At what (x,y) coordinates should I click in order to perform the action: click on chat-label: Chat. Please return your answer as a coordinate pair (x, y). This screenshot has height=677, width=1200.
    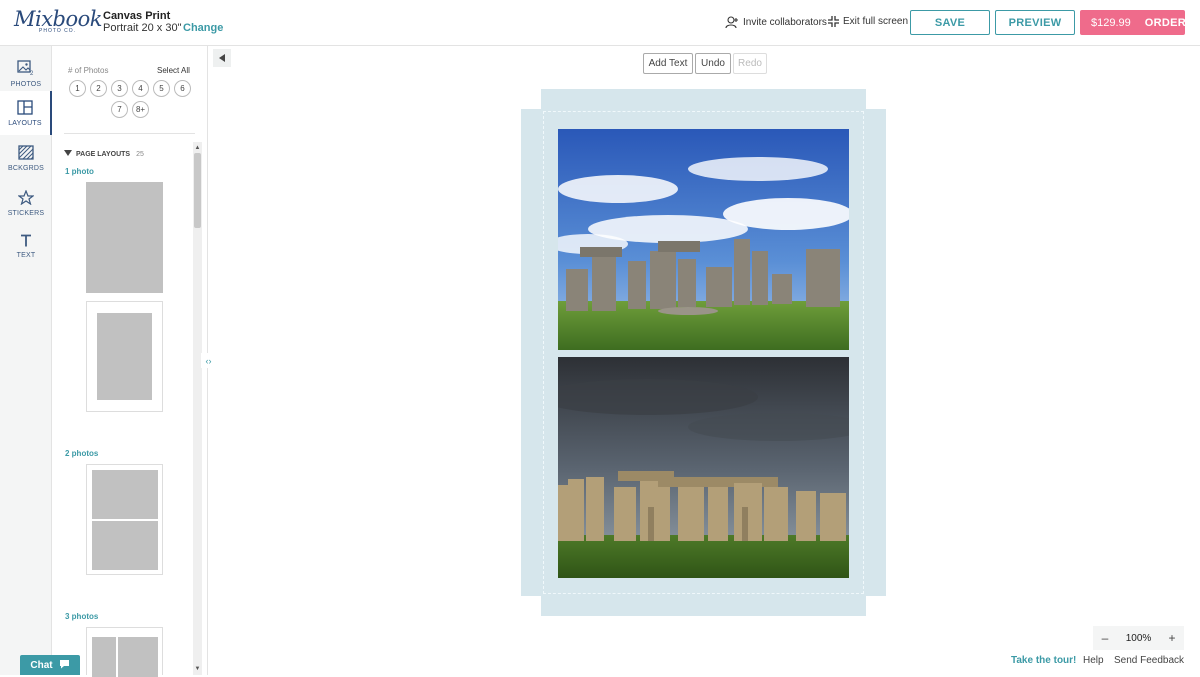
    Looking at the image, I should click on (41, 665).